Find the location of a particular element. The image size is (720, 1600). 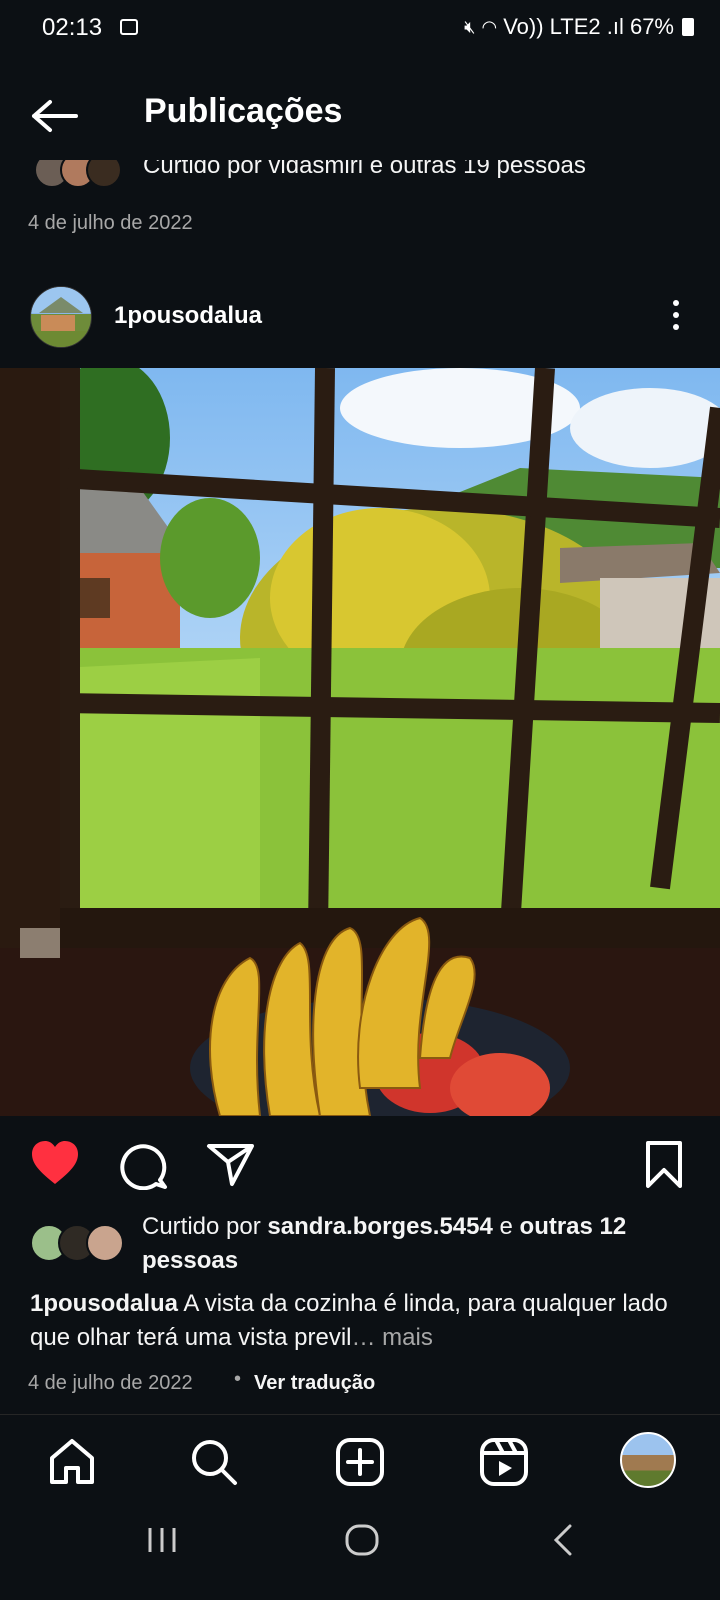

like-heart-icon is located at coordinates (55, 1165).